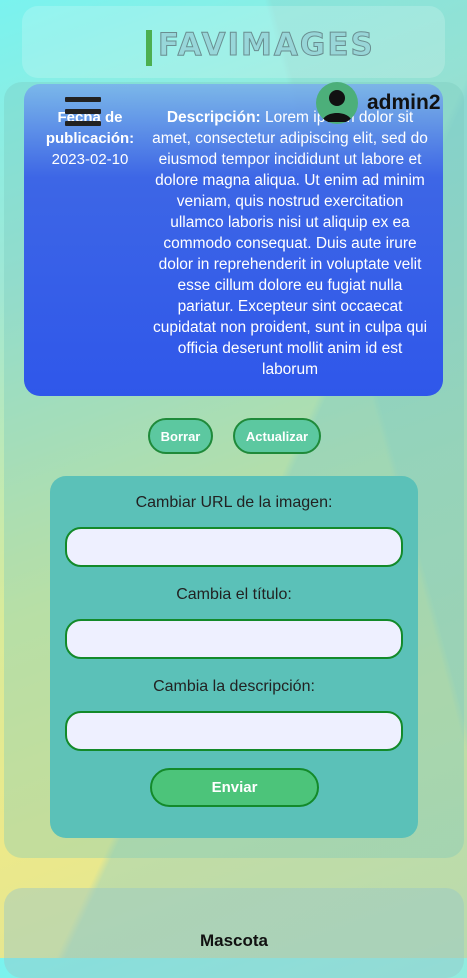 This screenshot has width=467, height=978. I want to click on image-url-input, so click(234, 547).